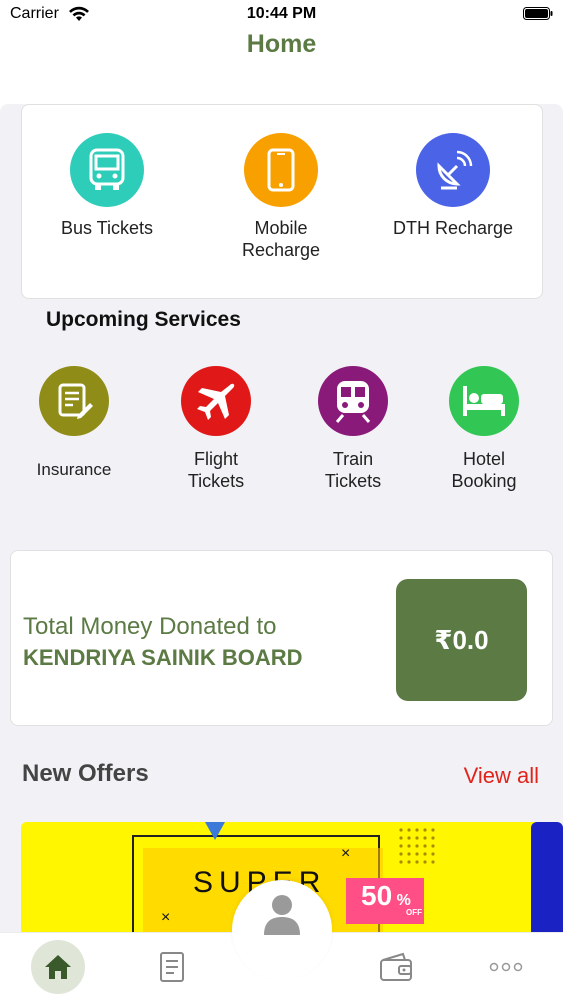 This screenshot has height=1001, width=563. I want to click on insurance-button: Insurance, so click(74, 423).